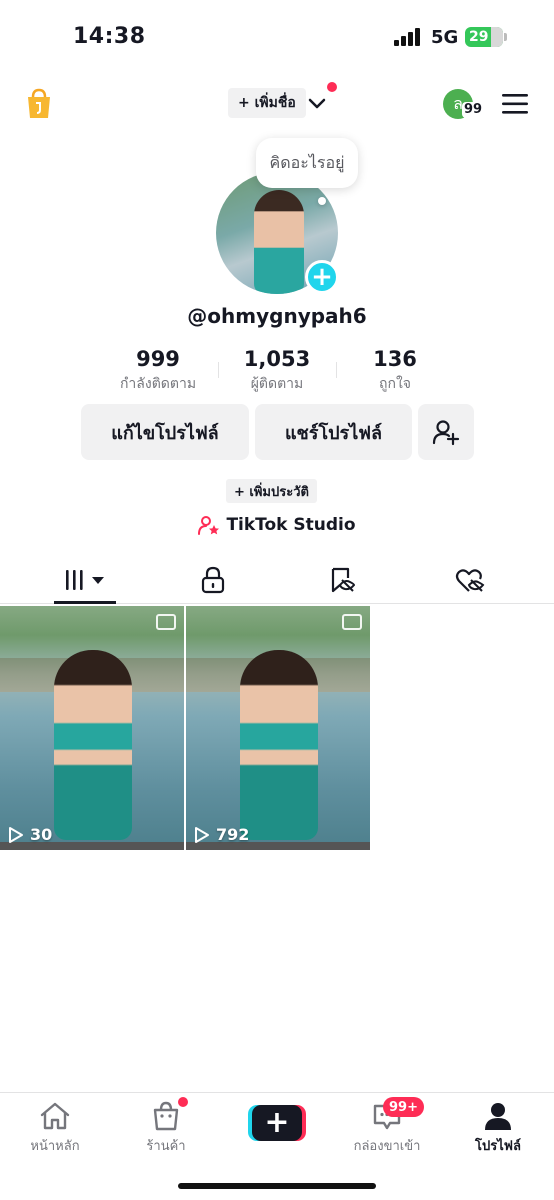 Image resolution: width=554 pixels, height=1200 pixels. What do you see at coordinates (277, 35) in the screenshot?
I see `status-bar: 14:38 5G 29` at bounding box center [277, 35].